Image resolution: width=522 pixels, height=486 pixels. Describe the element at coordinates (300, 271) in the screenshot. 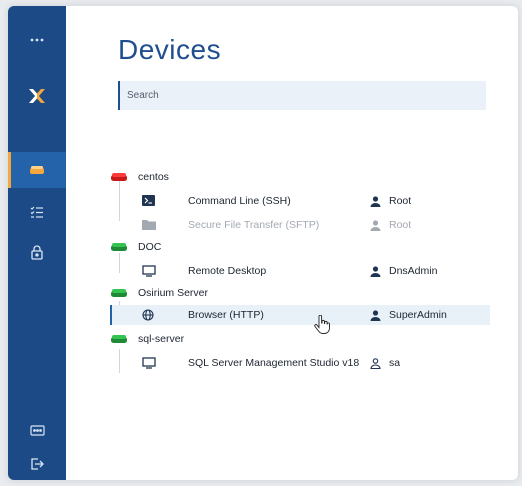

I see `connection-row-rdp: Remote Desktop DnsAdmin` at that location.